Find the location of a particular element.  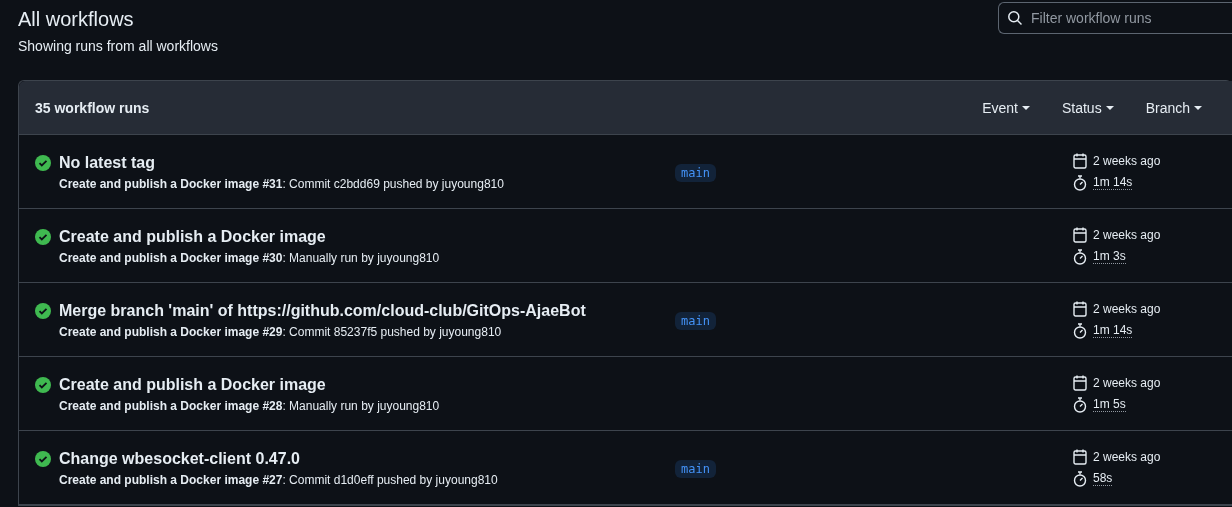

run-row: Change wbesocket-client 0.47.0 Create and publish a Docker image #27: Commit d1d0eff pushed by juyoung810 main 2 weeks ago 58s is located at coordinates (625, 468).